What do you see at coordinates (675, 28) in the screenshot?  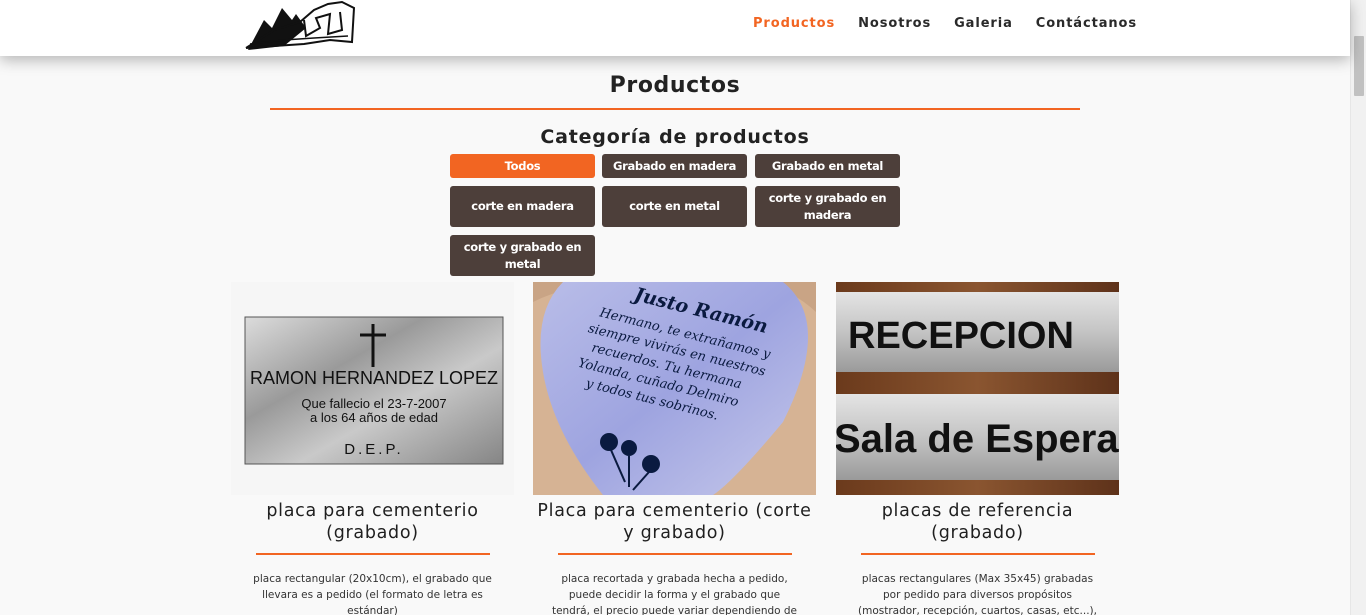 I see `site-header: Productos Nosotros Galeria Contáctanos` at bounding box center [675, 28].